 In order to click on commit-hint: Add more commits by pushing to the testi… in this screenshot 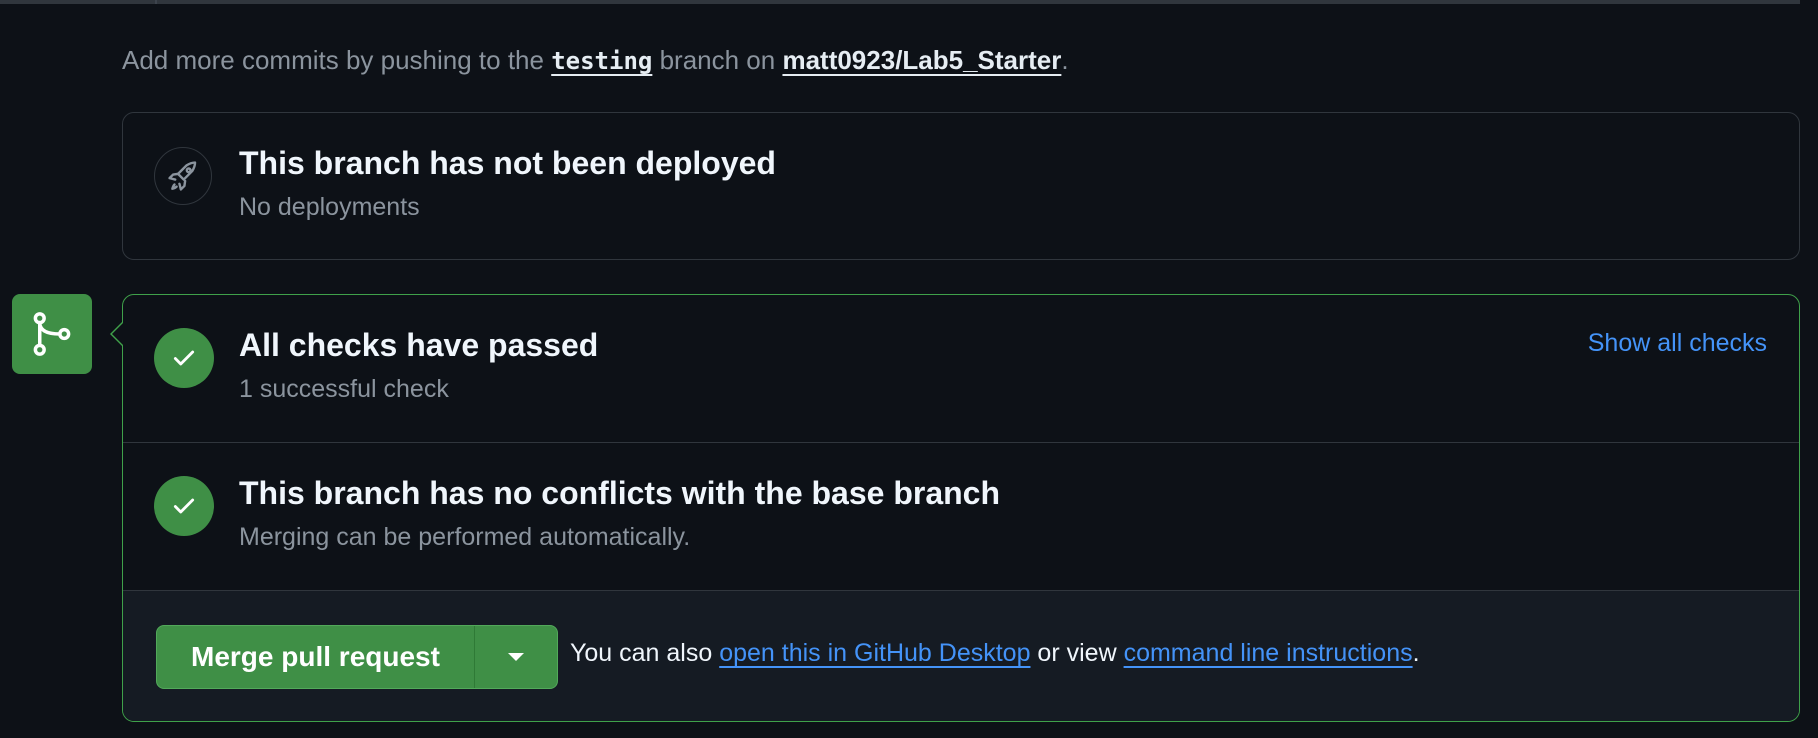, I will do `click(595, 60)`.